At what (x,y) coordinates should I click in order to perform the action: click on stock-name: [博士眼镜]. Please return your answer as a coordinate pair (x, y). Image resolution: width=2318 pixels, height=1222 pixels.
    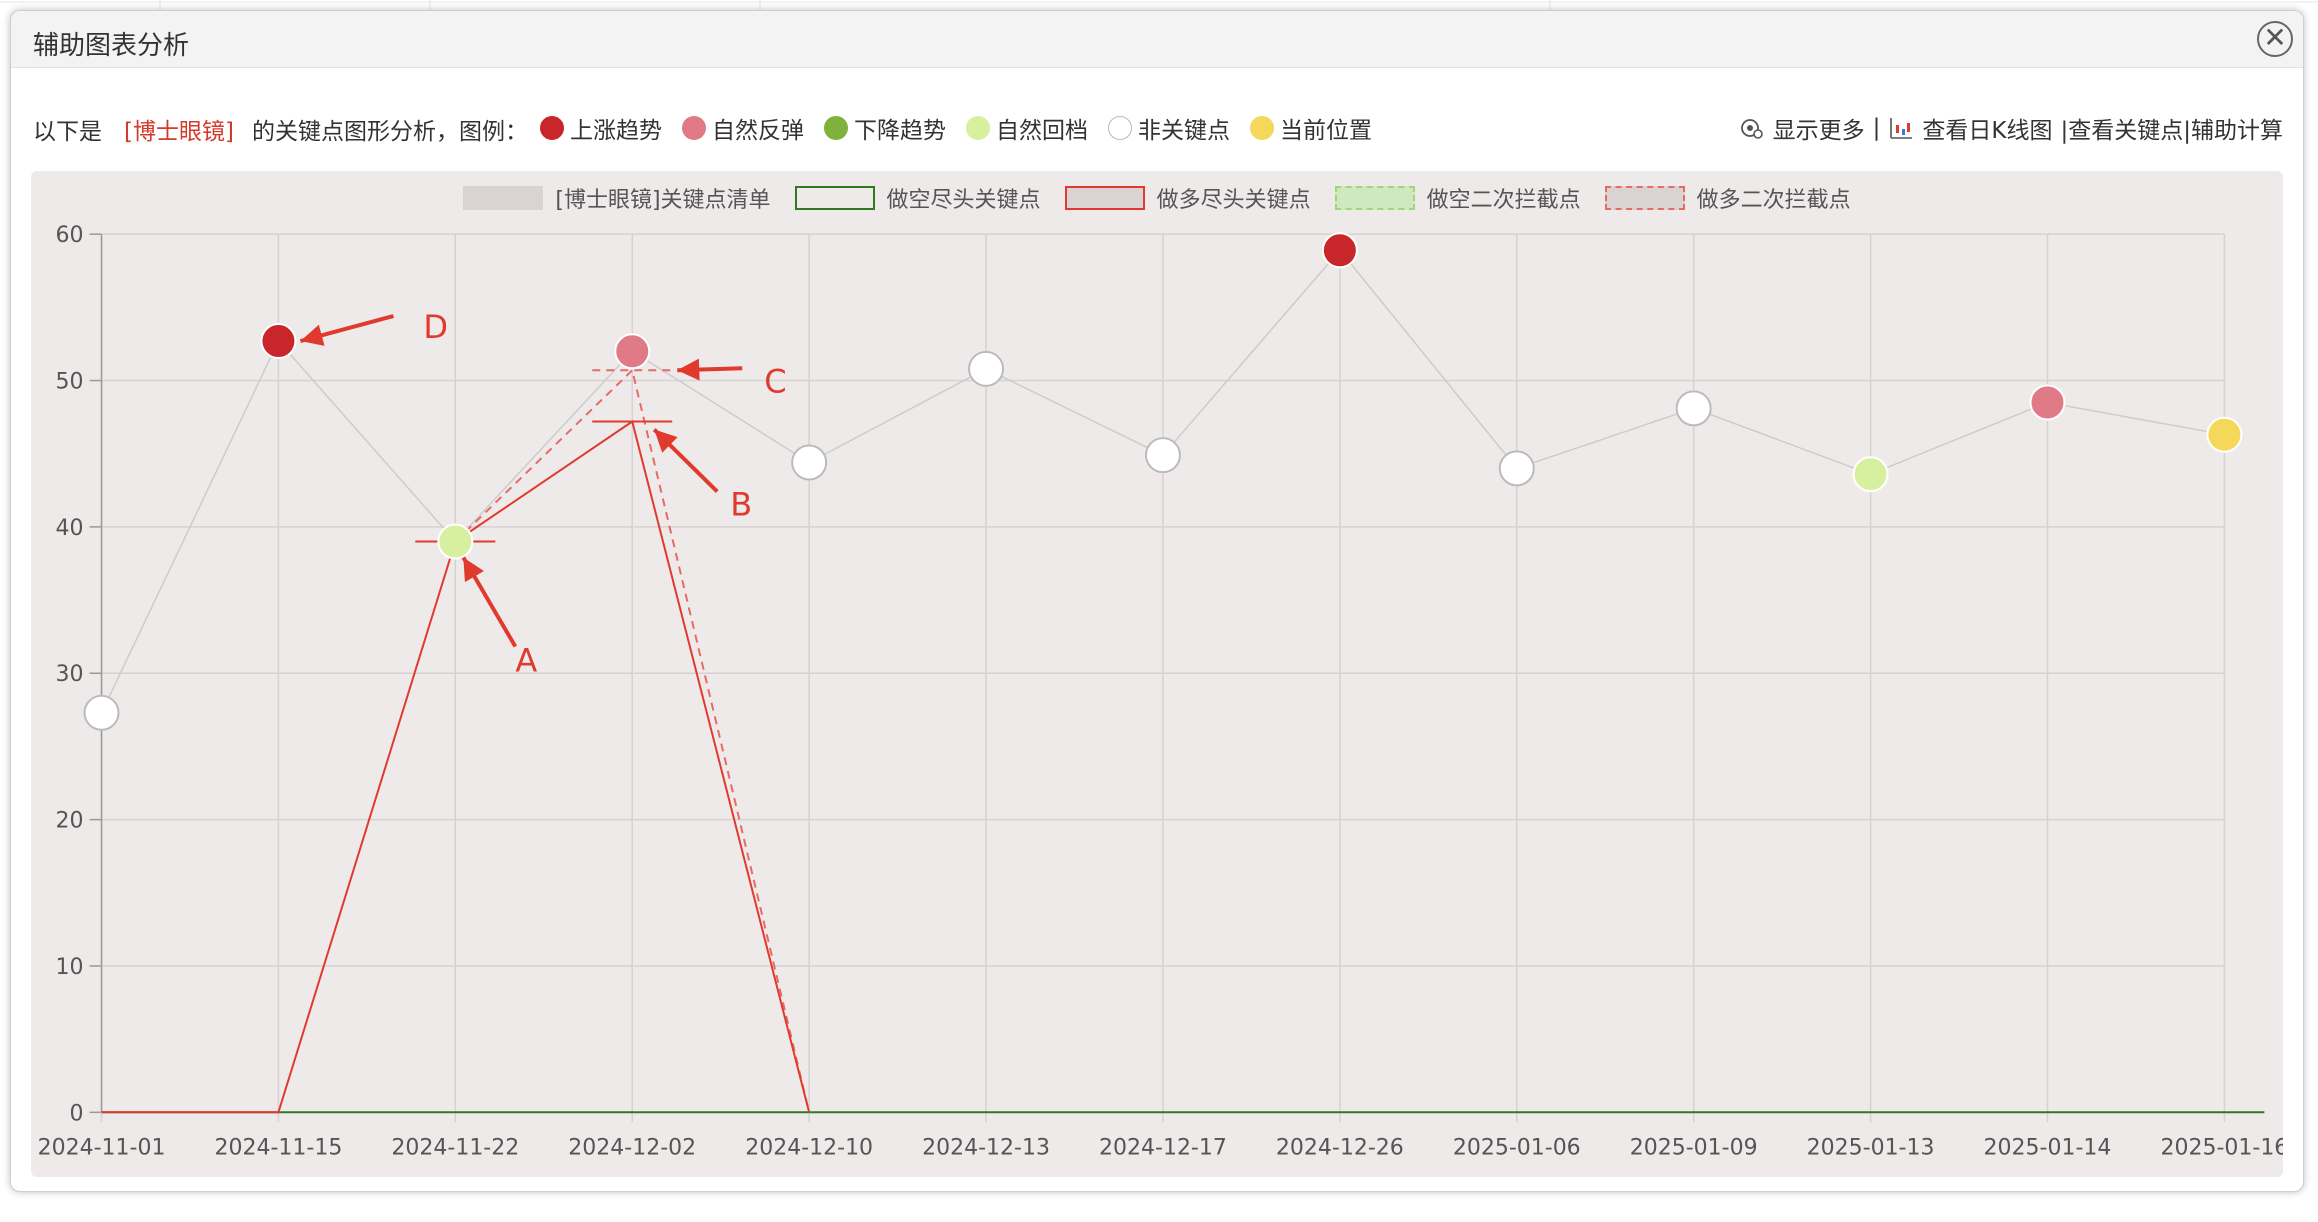
    Looking at the image, I should click on (179, 129).